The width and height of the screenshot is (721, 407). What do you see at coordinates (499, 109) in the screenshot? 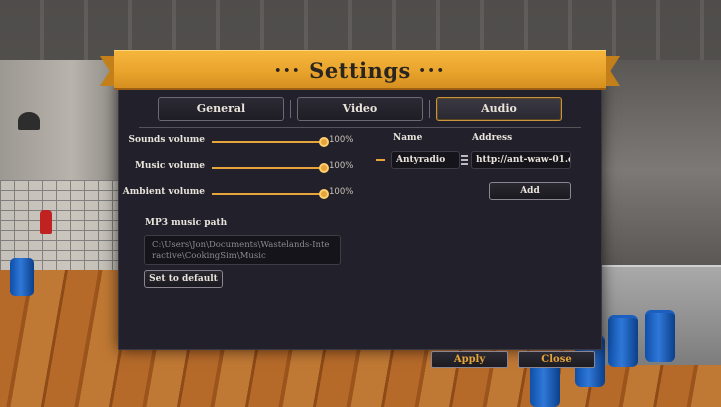
I see `tab-audio: Audio` at bounding box center [499, 109].